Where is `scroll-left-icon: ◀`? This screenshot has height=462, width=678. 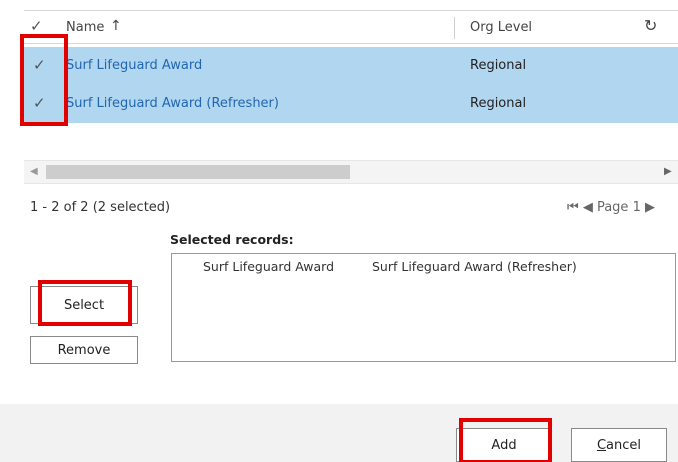
scroll-left-icon: ◀ is located at coordinates (34, 171).